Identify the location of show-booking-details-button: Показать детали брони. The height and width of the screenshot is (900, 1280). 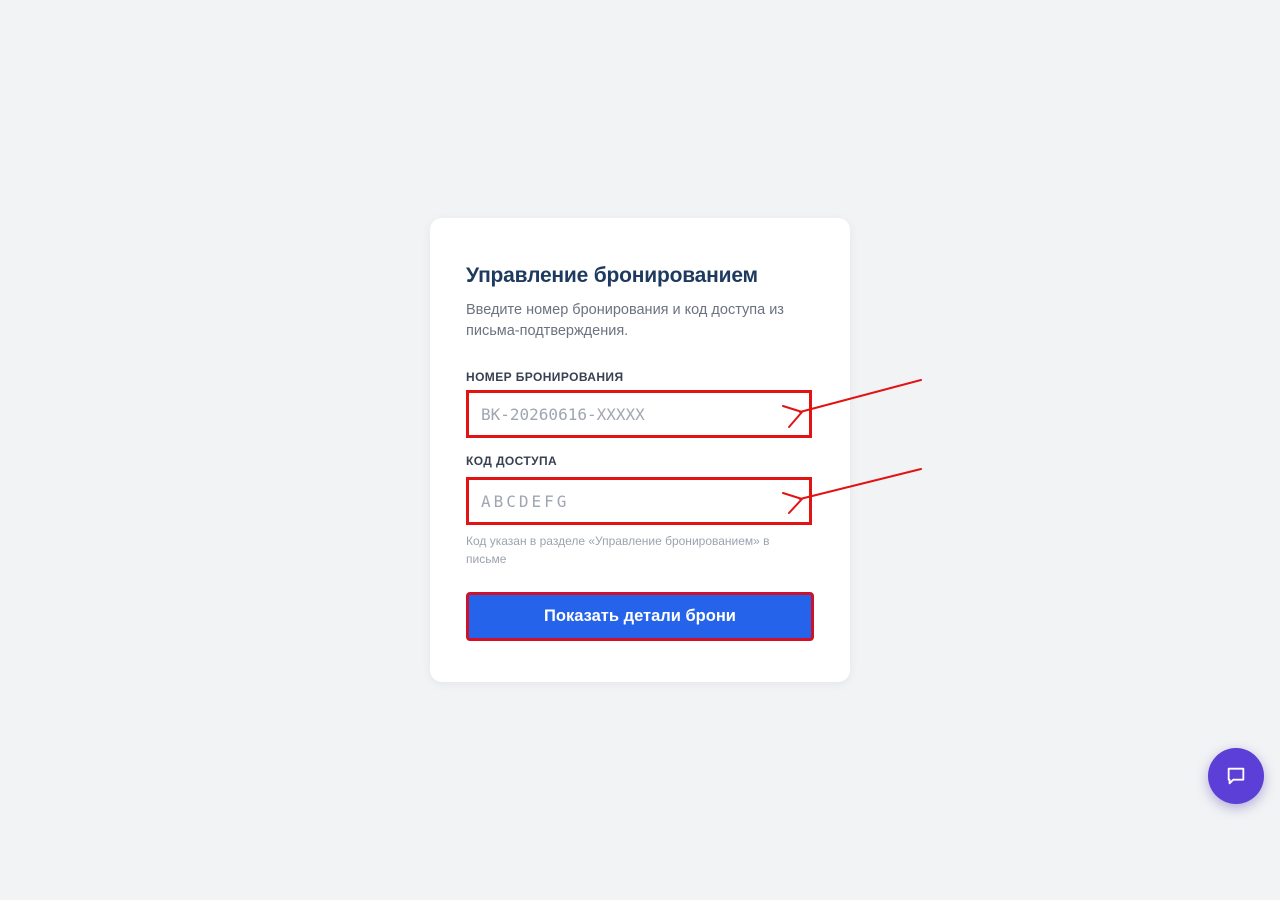
(640, 616).